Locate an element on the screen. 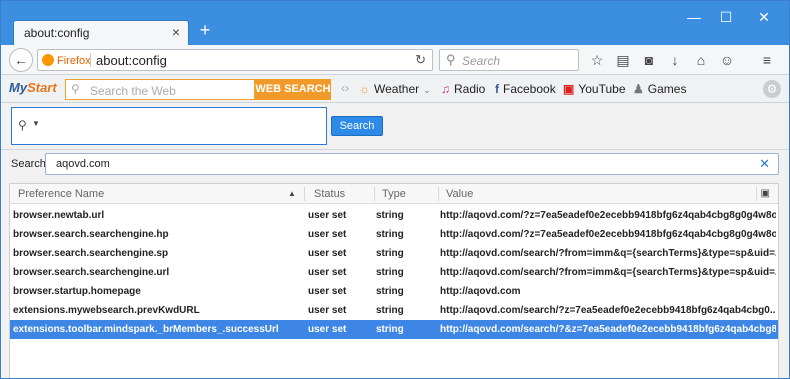 This screenshot has height=379, width=790. preference-name-cell: browser.search.searchengine.sp is located at coordinates (91, 253).